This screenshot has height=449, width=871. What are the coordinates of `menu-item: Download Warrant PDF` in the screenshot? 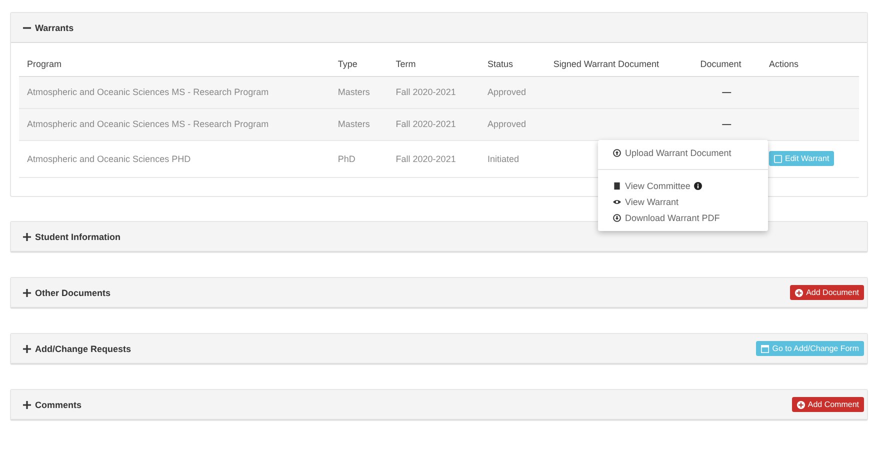 It's located at (683, 218).